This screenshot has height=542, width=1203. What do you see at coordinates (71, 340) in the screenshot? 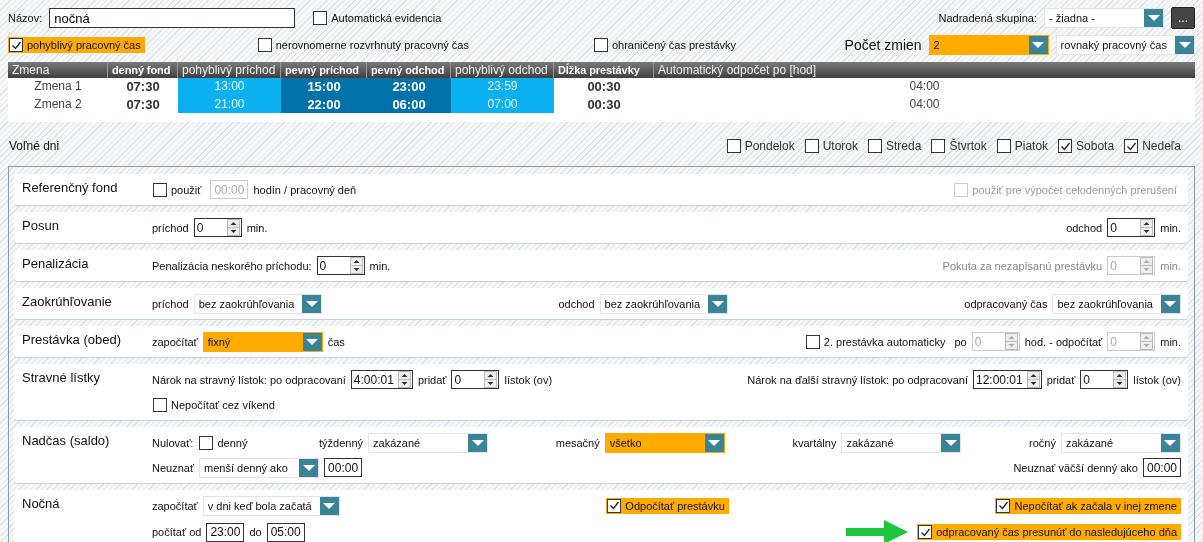
I see `section-label: Prestávka (obed)` at bounding box center [71, 340].